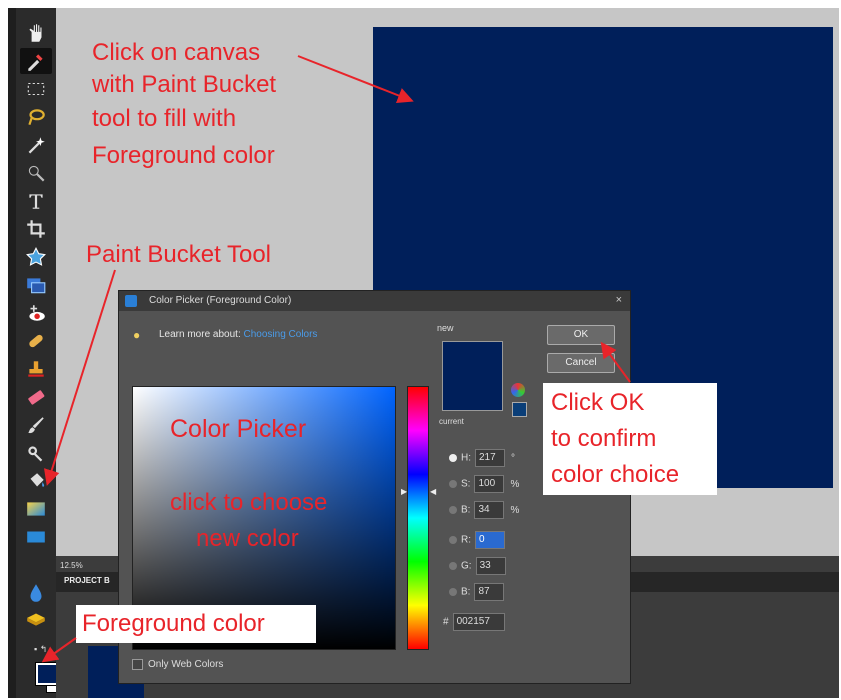 This screenshot has height=700, width=841. What do you see at coordinates (472, 376) in the screenshot?
I see `new-color-swatch` at bounding box center [472, 376].